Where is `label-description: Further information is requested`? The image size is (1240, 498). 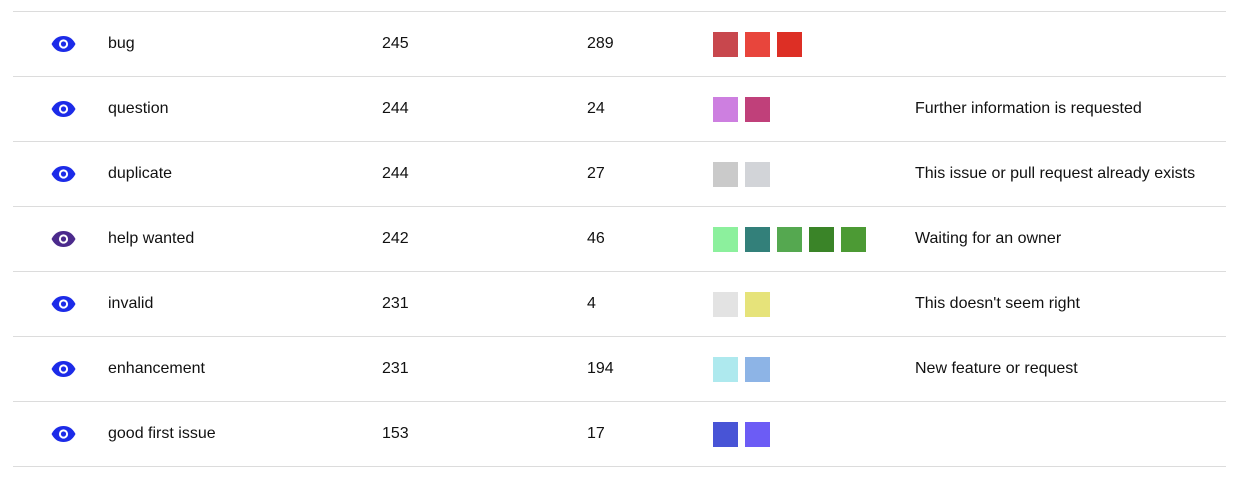
label-description: Further information is requested is located at coordinates (1028, 108).